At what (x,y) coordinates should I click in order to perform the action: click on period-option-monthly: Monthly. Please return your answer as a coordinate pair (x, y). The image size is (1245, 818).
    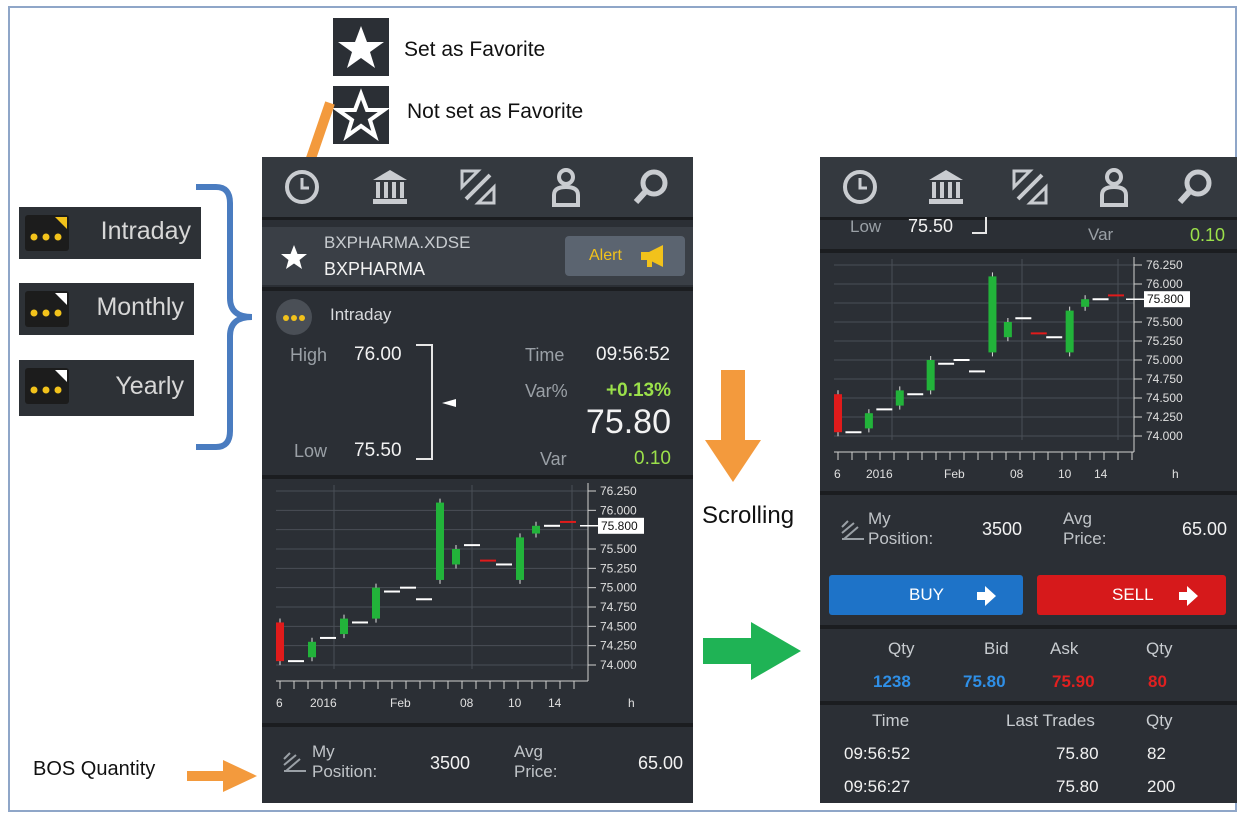
    Looking at the image, I should click on (106, 309).